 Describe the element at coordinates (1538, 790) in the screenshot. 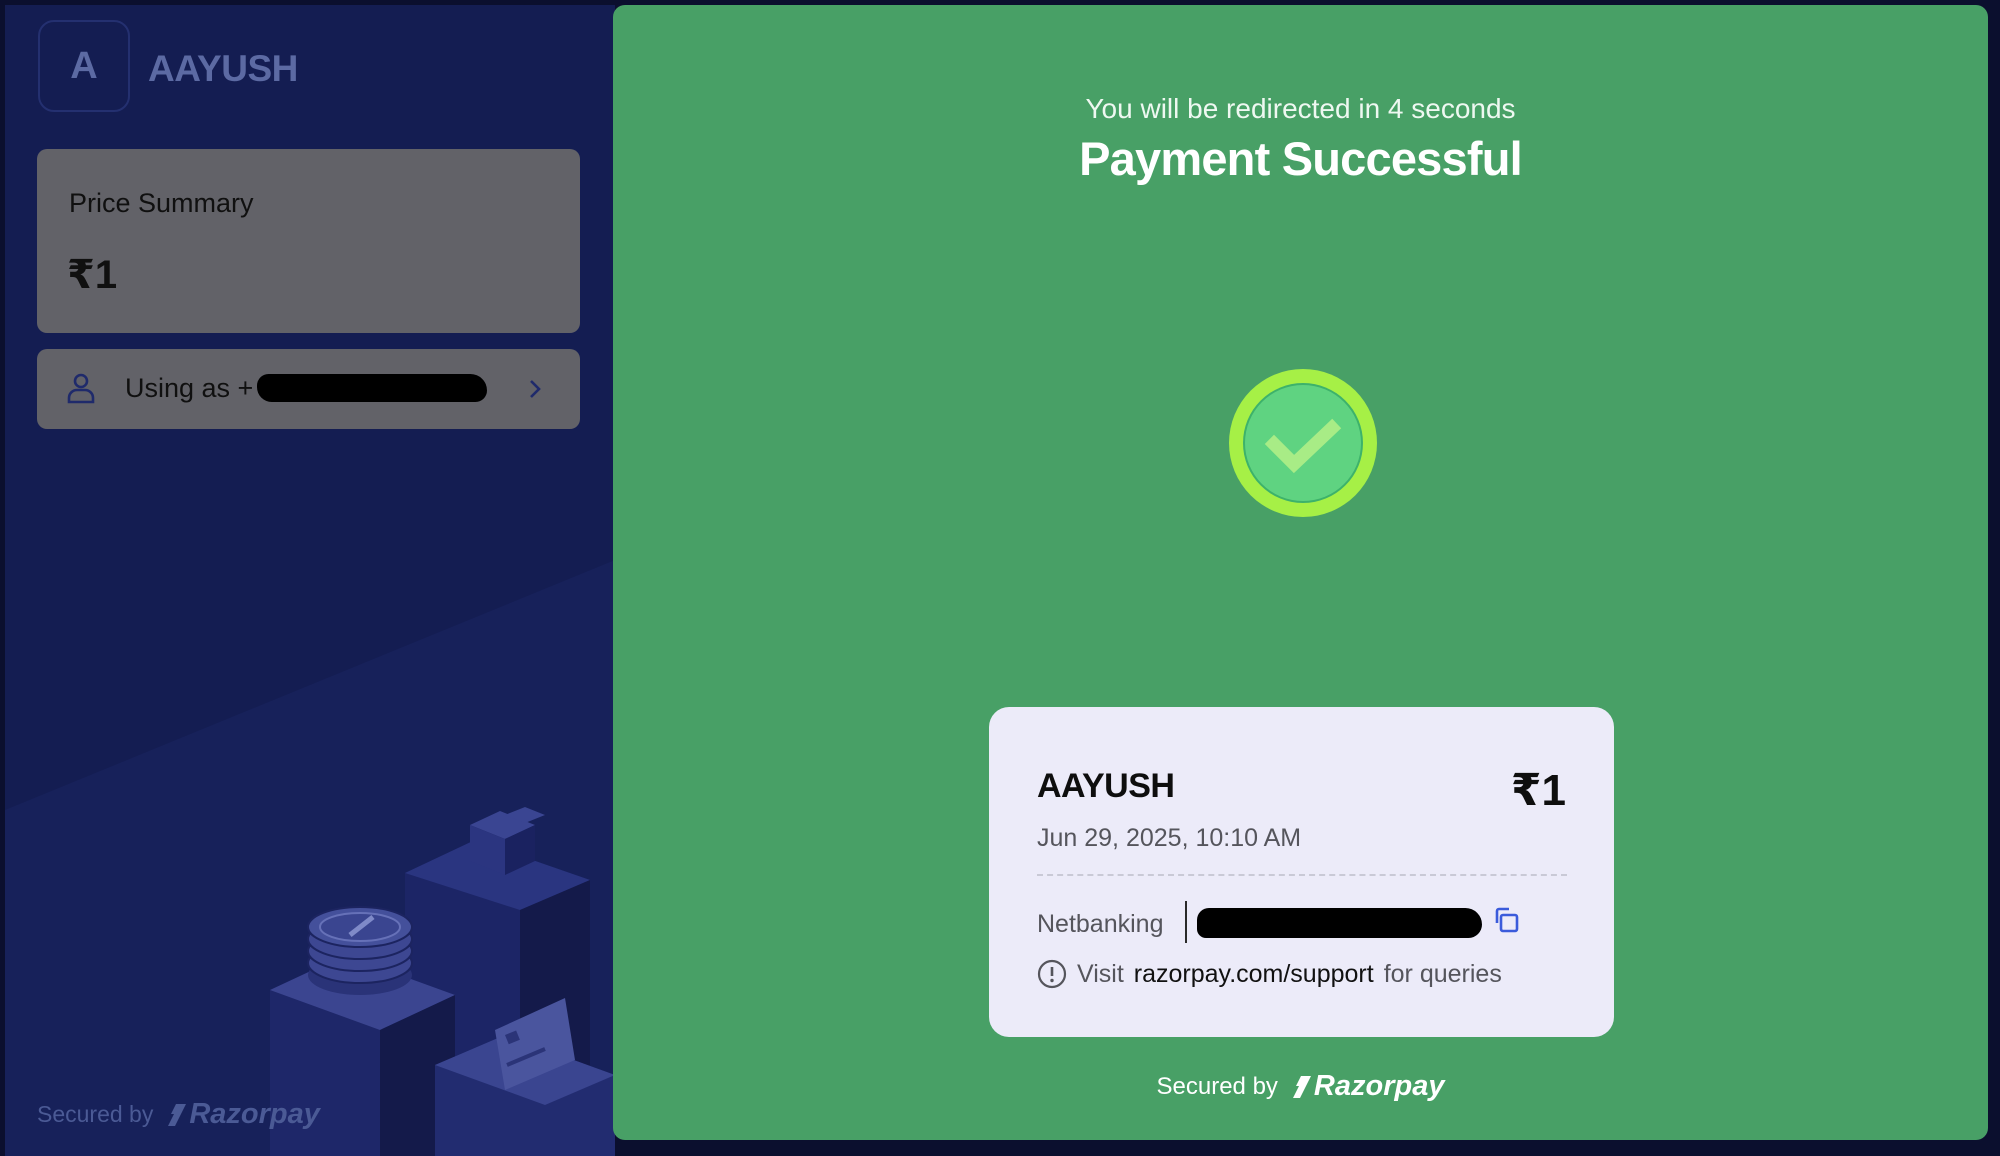

I see `receipt-amount: ₹1` at that location.